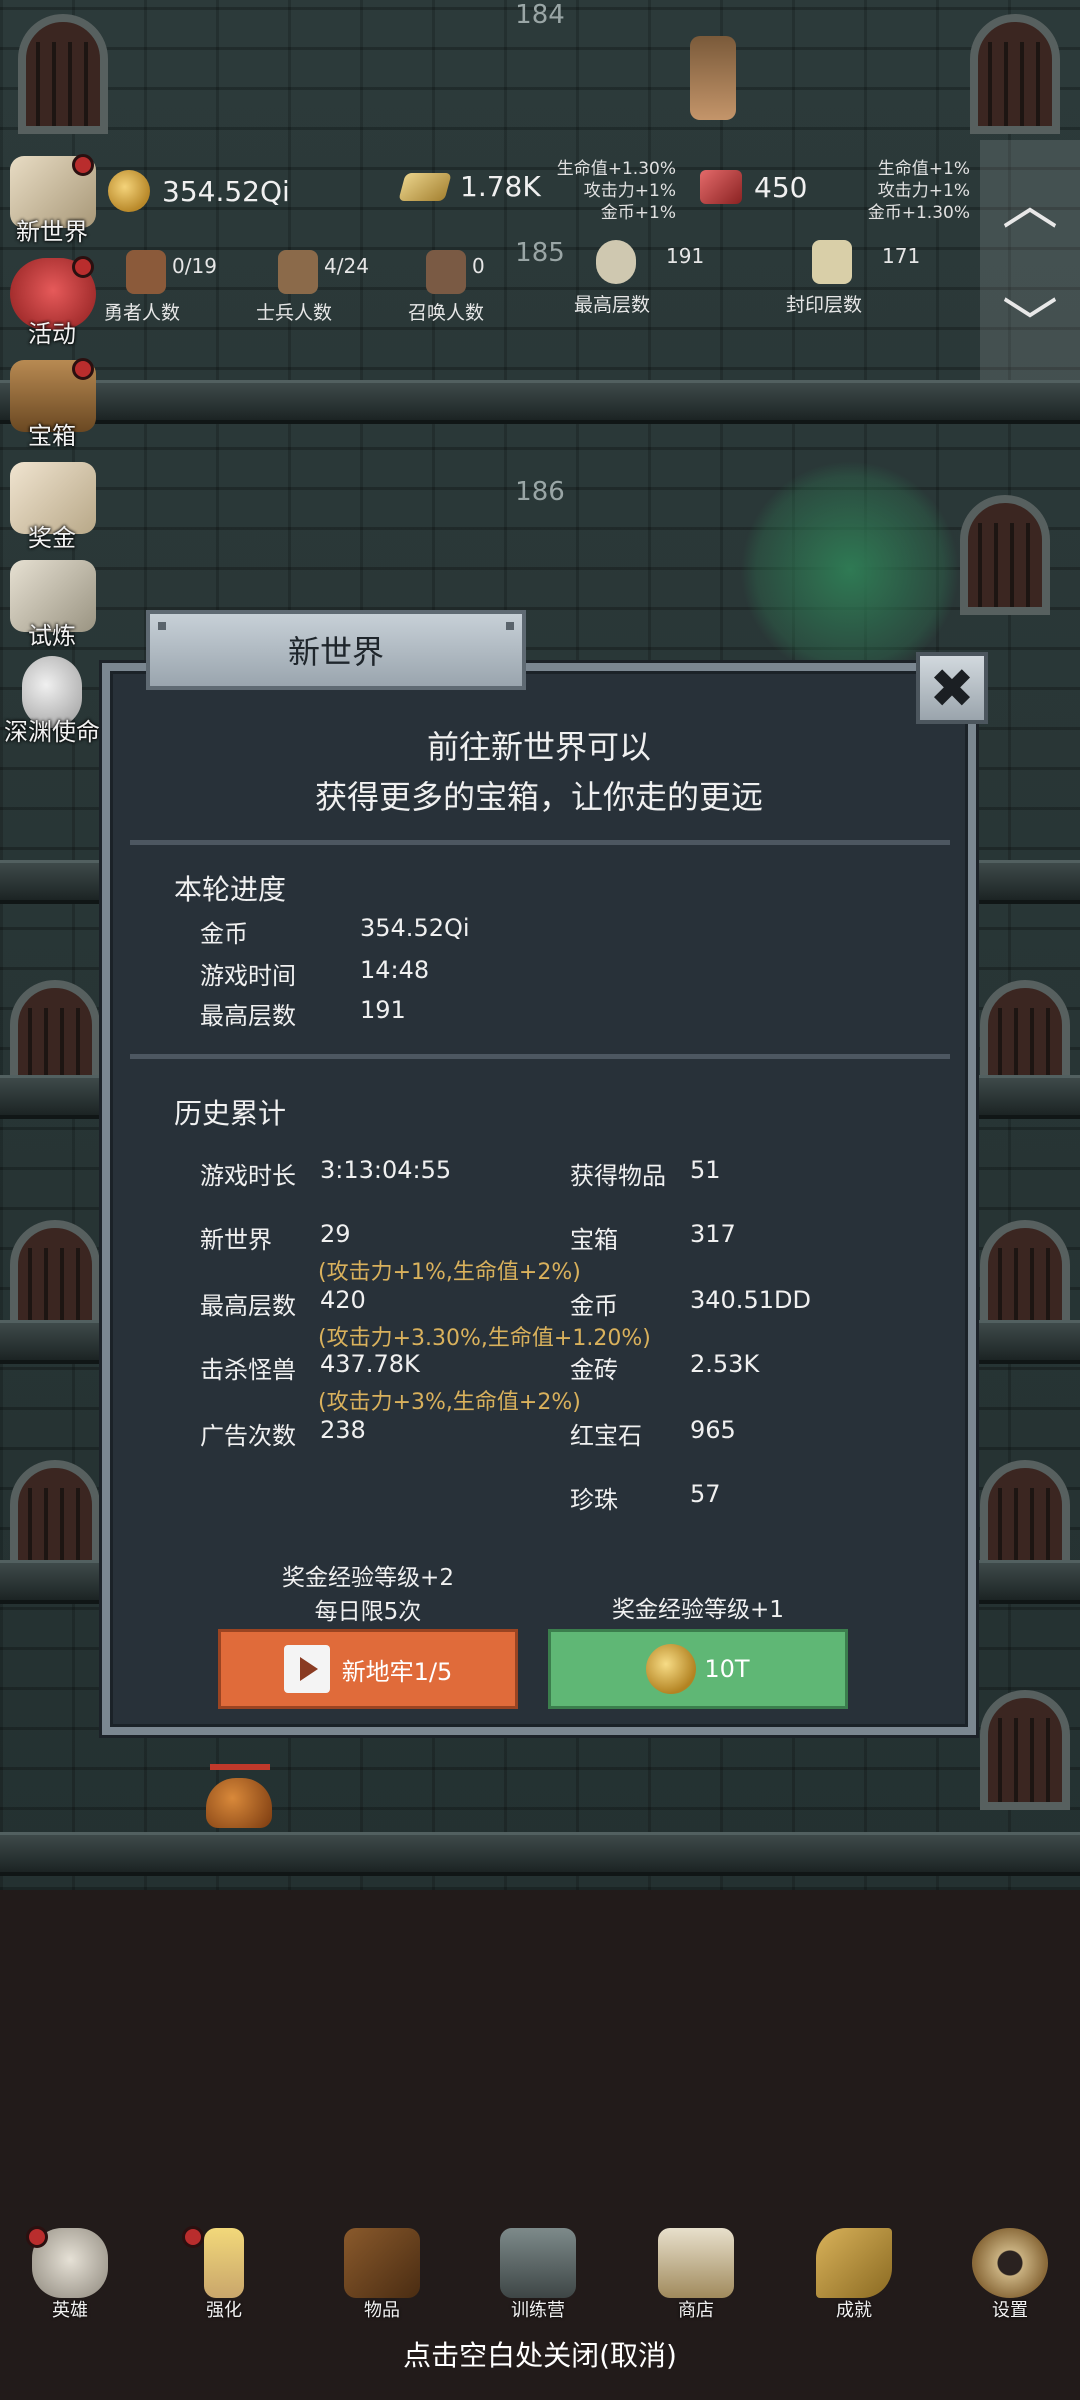 Image resolution: width=1080 pixels, height=2400 pixels. What do you see at coordinates (224, 2263) in the screenshot?
I see `candle-icon` at bounding box center [224, 2263].